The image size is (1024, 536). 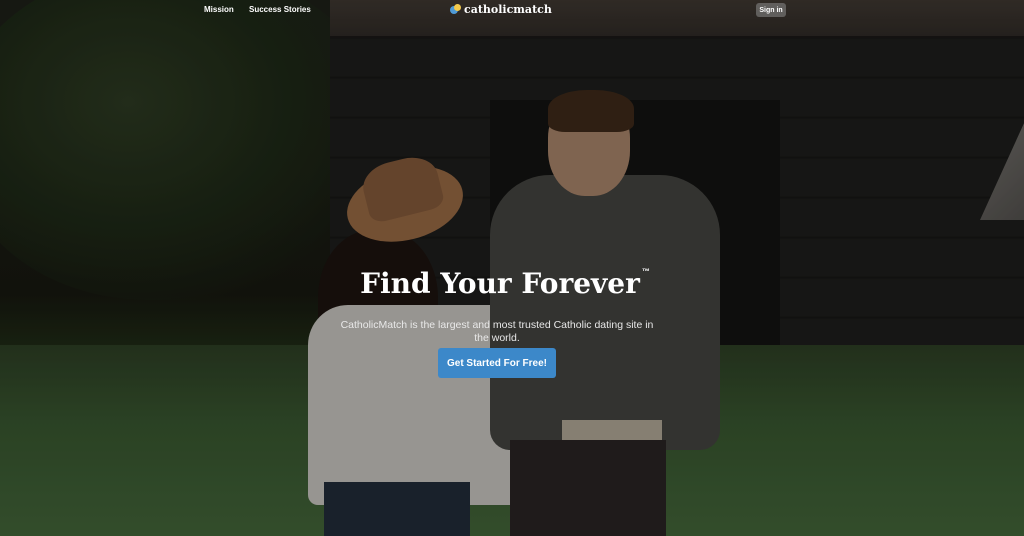 I want to click on logo-text: catholicmatch, so click(x=508, y=9).